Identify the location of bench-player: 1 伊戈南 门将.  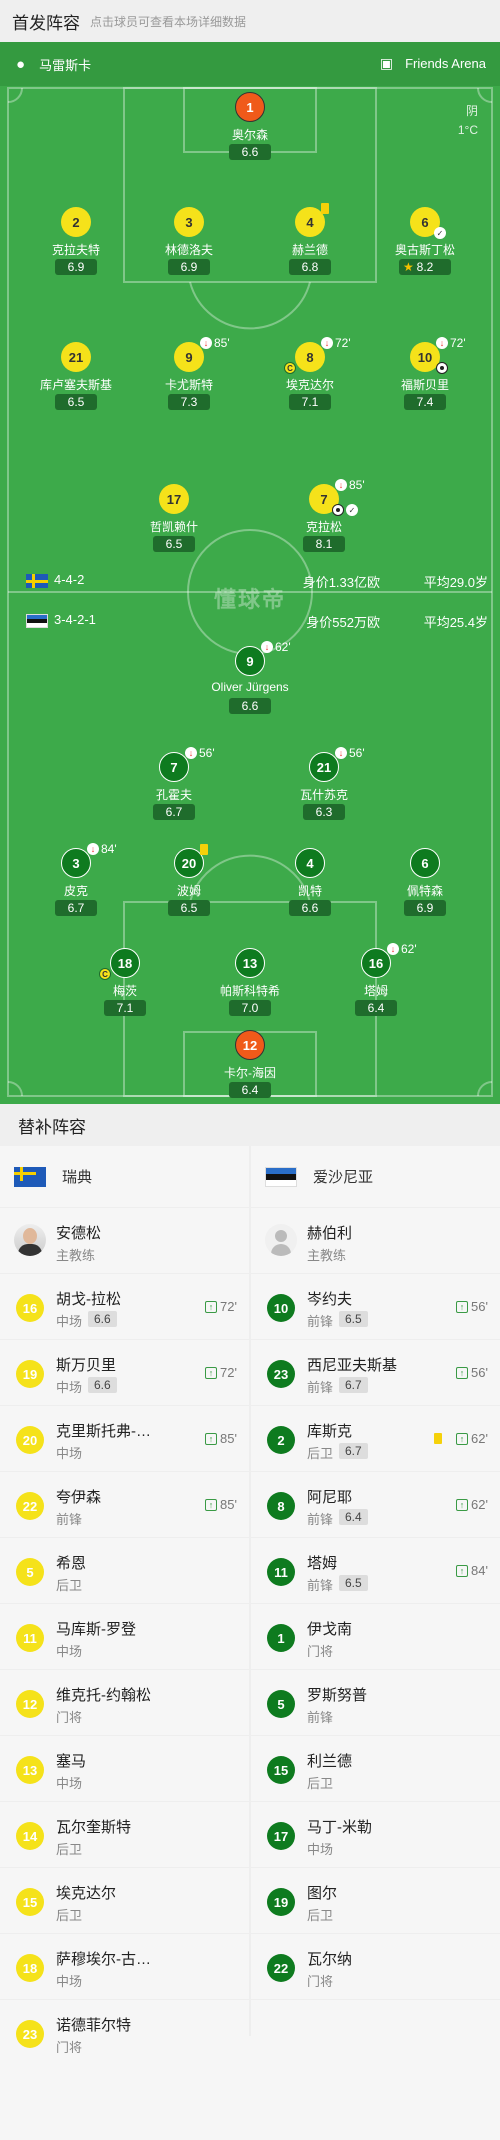
(375, 1637).